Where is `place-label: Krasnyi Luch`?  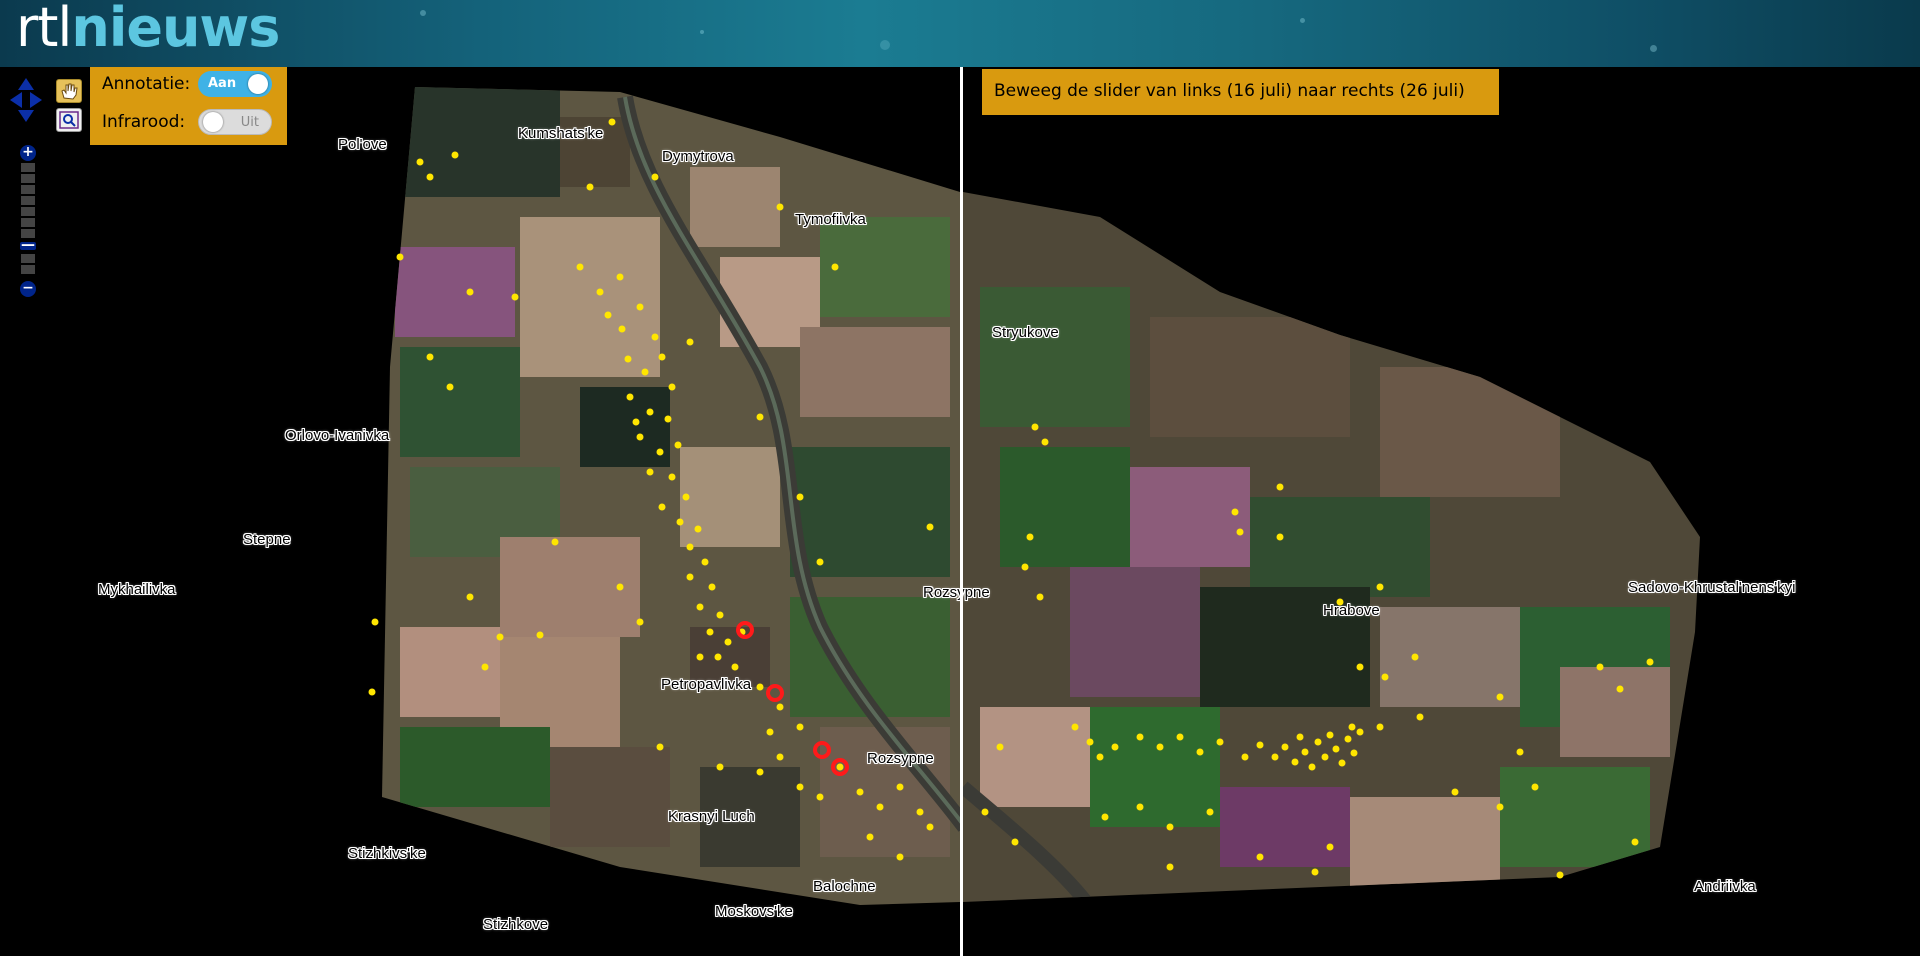 place-label: Krasnyi Luch is located at coordinates (711, 816).